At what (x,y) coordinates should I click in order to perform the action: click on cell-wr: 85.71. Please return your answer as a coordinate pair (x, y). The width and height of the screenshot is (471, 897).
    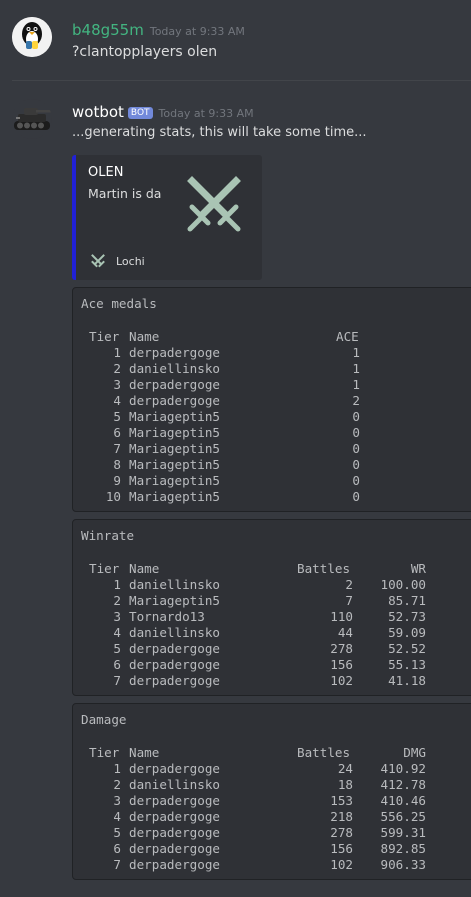
    Looking at the image, I should click on (407, 600).